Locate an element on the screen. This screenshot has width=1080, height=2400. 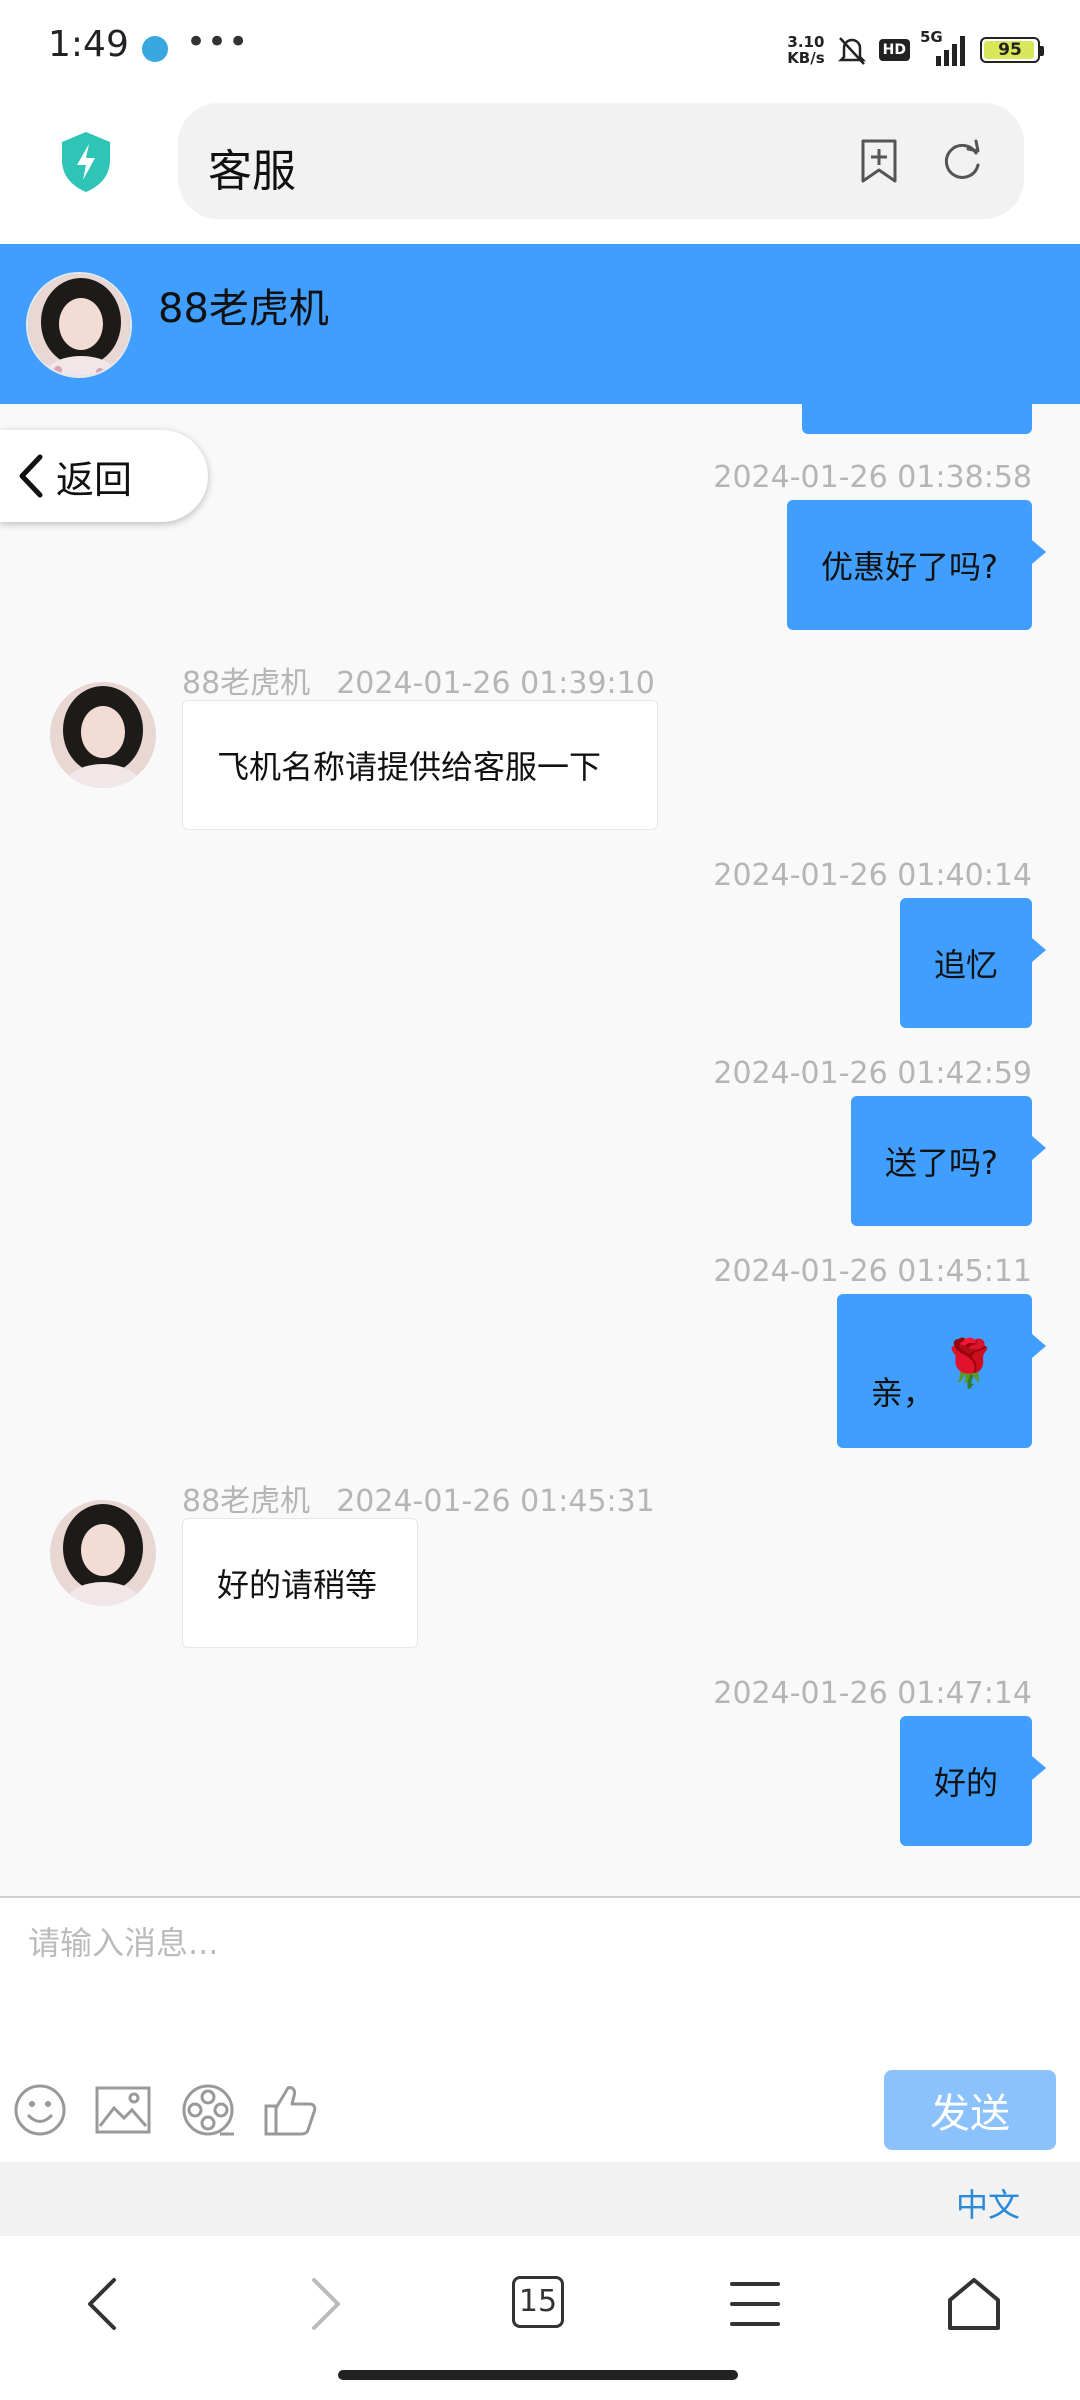
mute-bell-icon is located at coordinates (851, 51).